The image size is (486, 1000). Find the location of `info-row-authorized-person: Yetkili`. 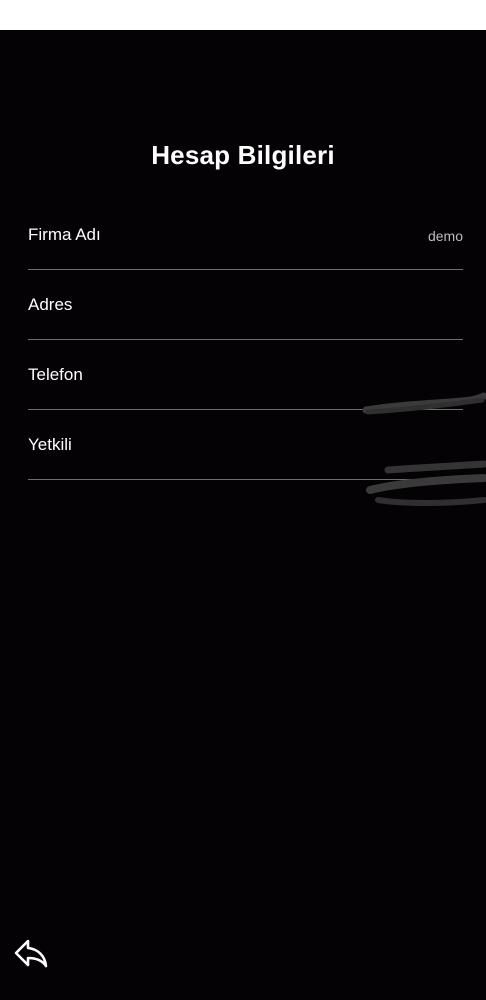

info-row-authorized-person: Yetkili is located at coordinates (245, 445).